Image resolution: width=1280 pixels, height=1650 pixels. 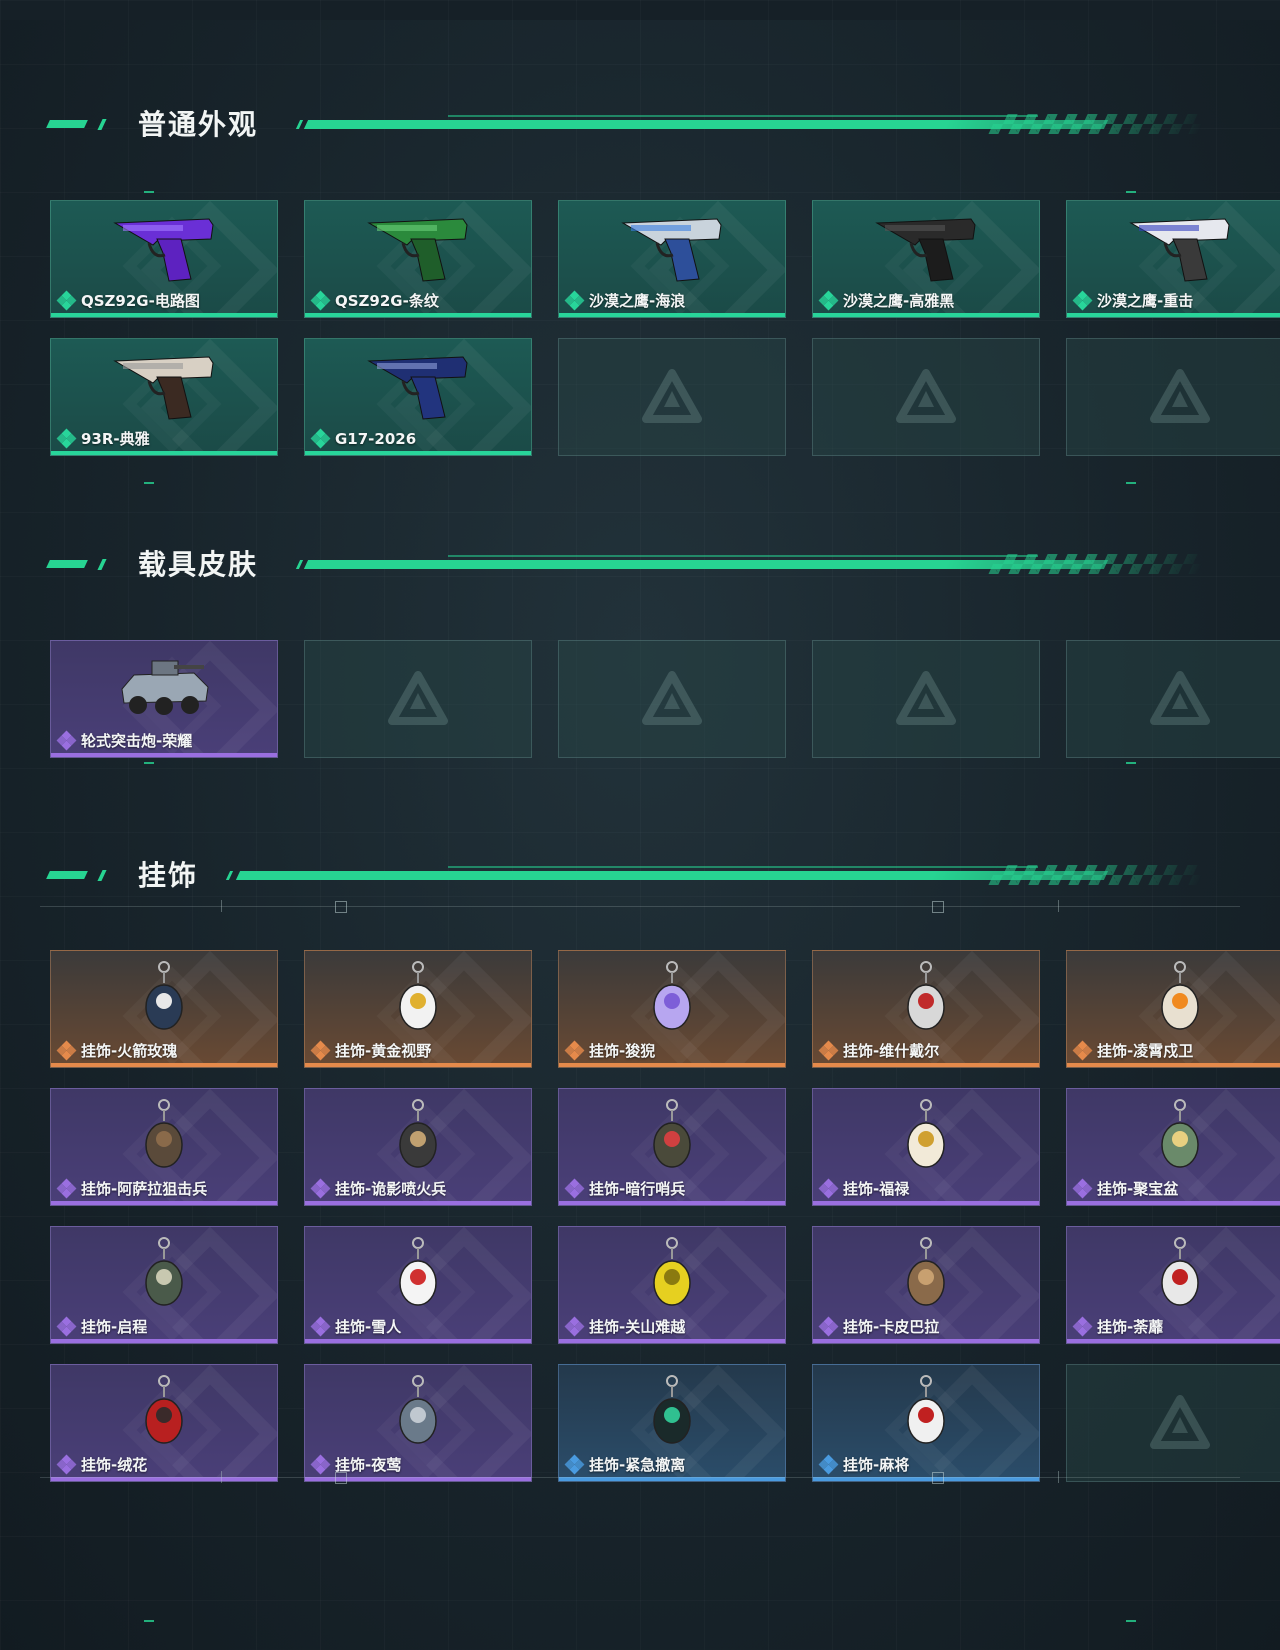 What do you see at coordinates (672, 1423) in the screenshot?
I see `item-card: 挂饰-紧急撤离` at bounding box center [672, 1423].